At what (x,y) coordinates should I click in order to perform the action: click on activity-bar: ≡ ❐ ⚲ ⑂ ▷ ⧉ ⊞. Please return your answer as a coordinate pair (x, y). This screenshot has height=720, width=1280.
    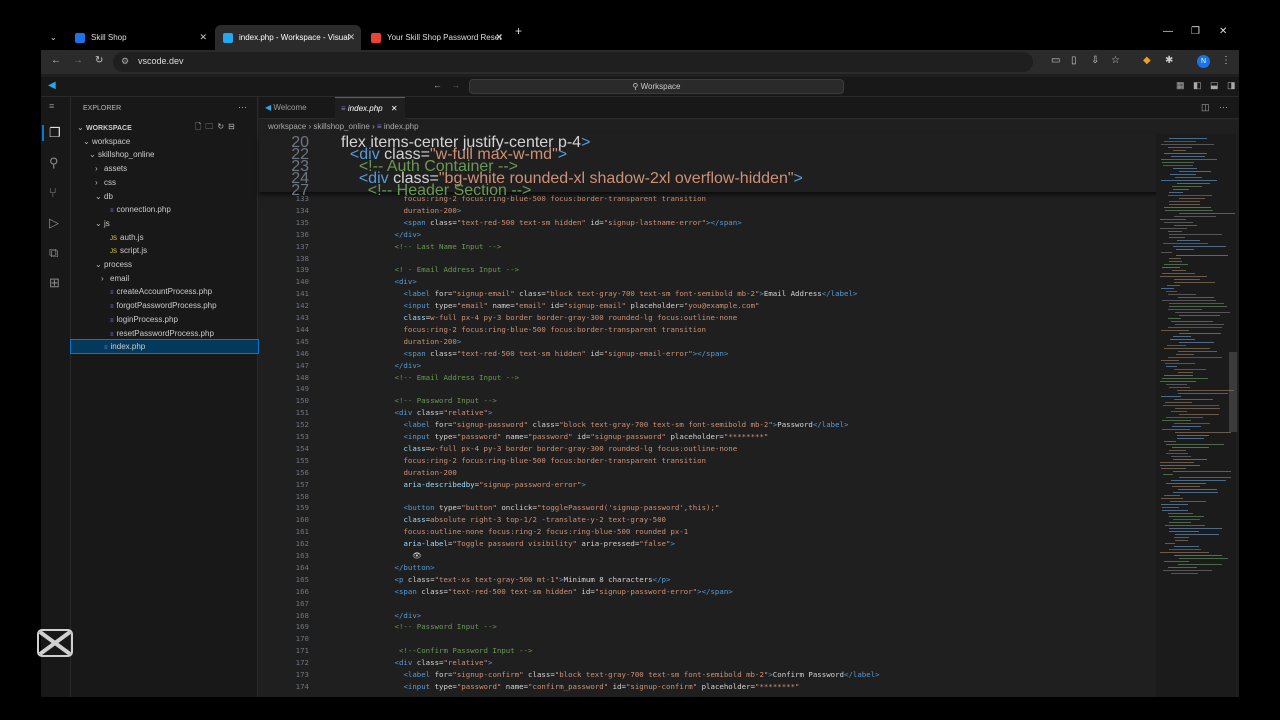
    Looking at the image, I should click on (56, 397).